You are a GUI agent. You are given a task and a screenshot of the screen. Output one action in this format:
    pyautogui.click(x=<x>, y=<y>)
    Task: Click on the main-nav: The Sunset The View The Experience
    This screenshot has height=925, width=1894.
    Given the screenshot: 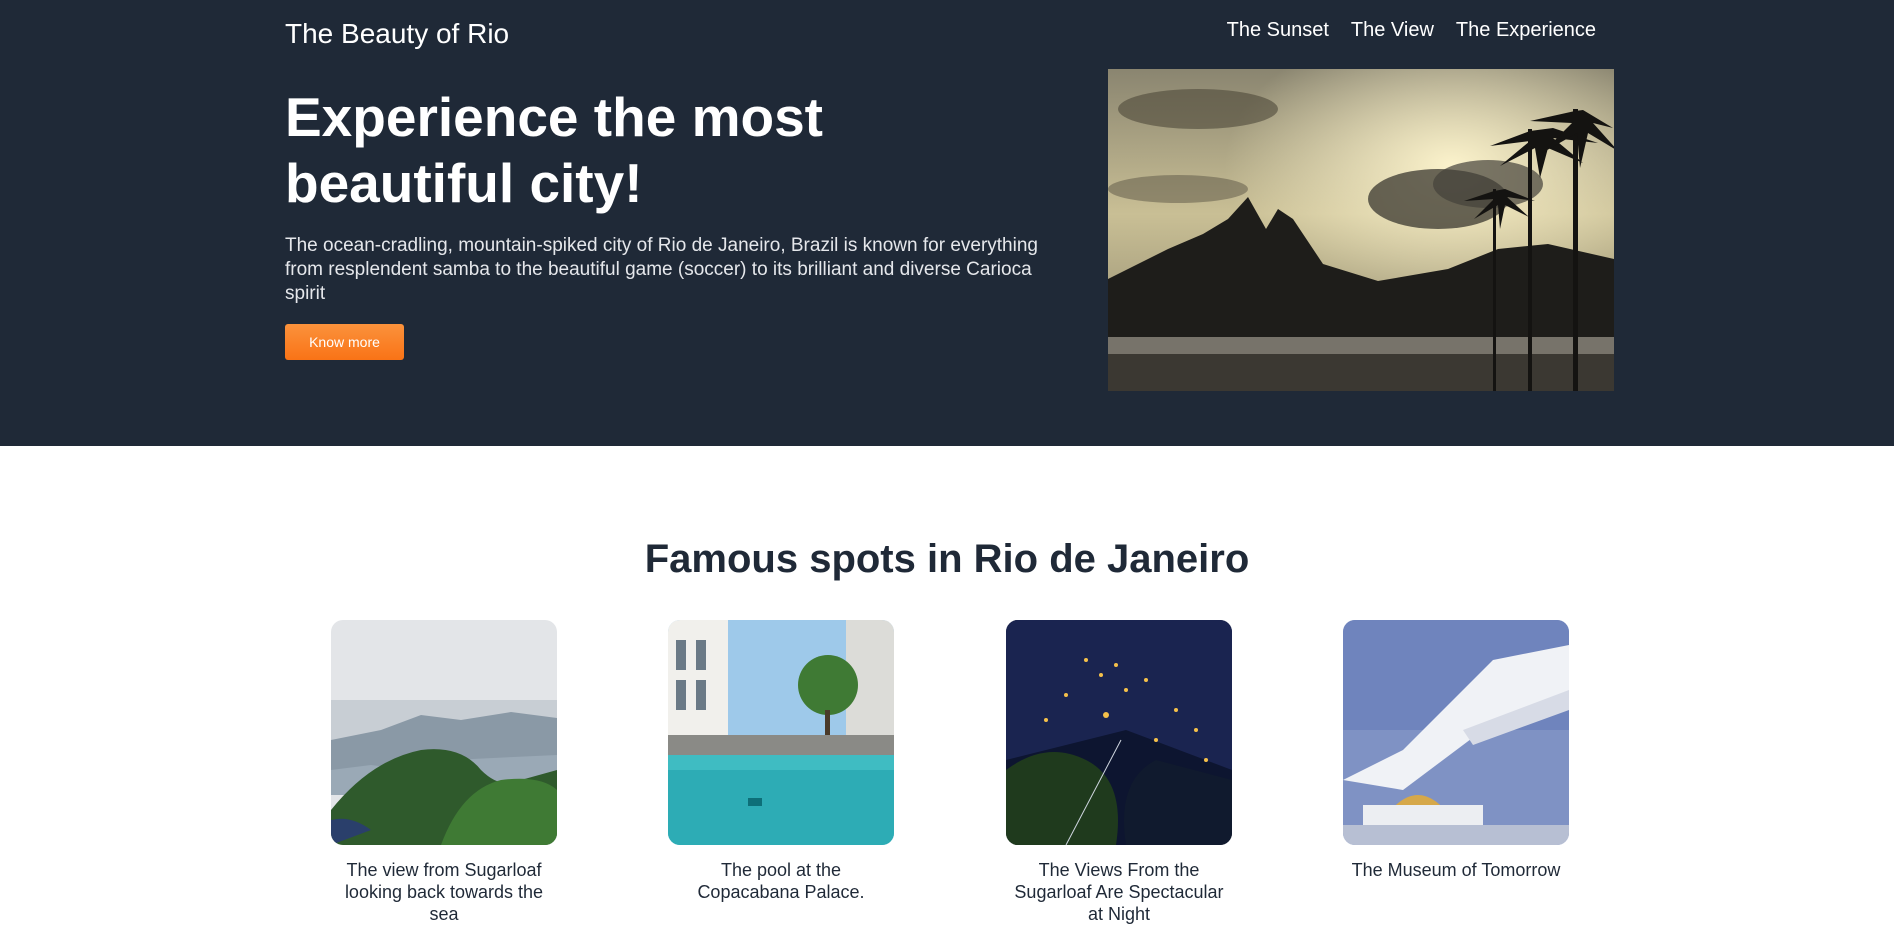 What is the action you would take?
    pyautogui.click(x=1411, y=30)
    